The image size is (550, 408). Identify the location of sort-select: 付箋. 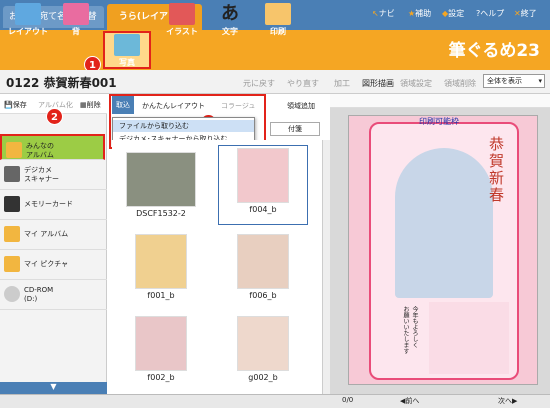
(295, 129).